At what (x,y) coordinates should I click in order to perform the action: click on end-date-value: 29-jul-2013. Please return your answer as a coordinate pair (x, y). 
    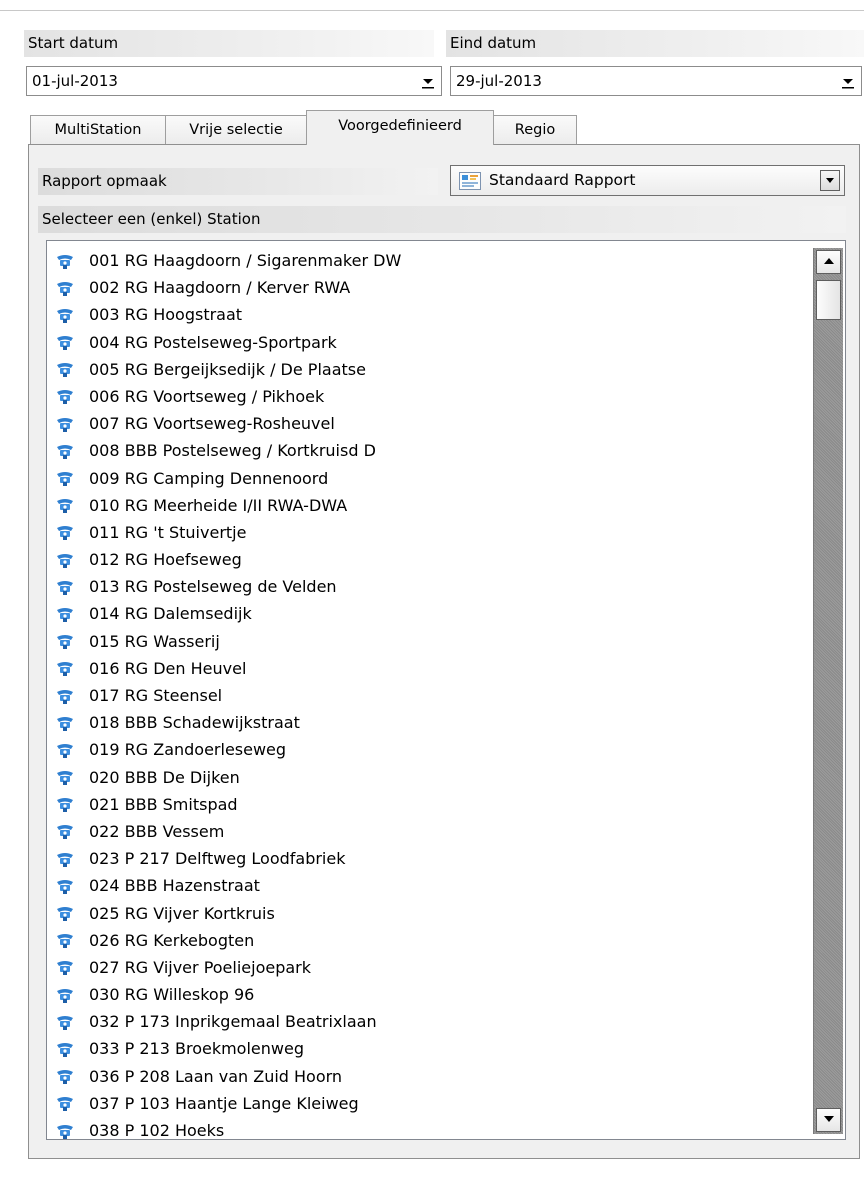
    Looking at the image, I should click on (499, 81).